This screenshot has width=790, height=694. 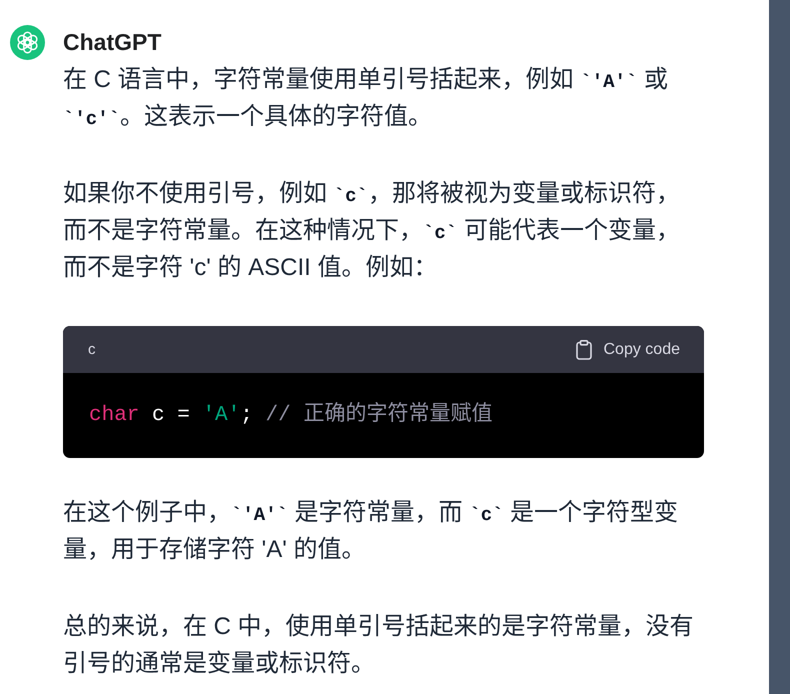 What do you see at coordinates (628, 350) in the screenshot?
I see `copy-code-button: Copy code` at bounding box center [628, 350].